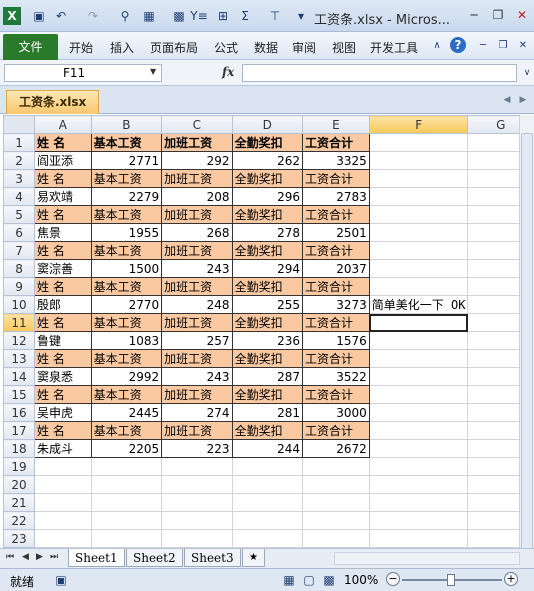  Describe the element at coordinates (19, 520) in the screenshot. I see `row-header: 22` at that location.